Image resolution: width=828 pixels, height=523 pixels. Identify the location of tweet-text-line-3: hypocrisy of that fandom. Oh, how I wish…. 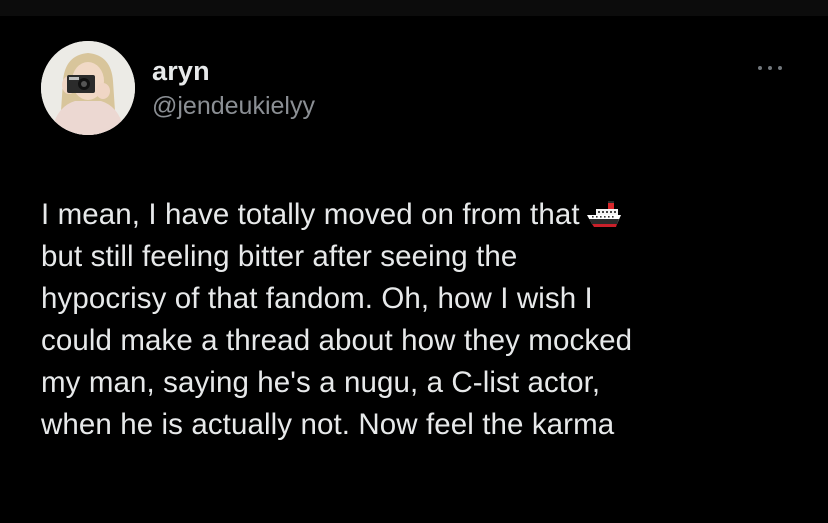
(317, 298).